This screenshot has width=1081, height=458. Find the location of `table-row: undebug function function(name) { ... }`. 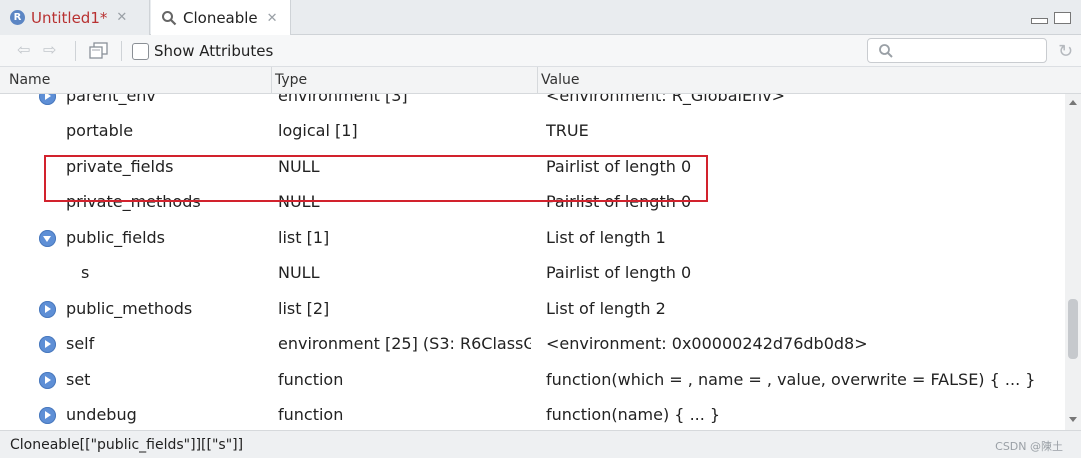

table-row: undebug function function(name) { ... } is located at coordinates (532, 413).